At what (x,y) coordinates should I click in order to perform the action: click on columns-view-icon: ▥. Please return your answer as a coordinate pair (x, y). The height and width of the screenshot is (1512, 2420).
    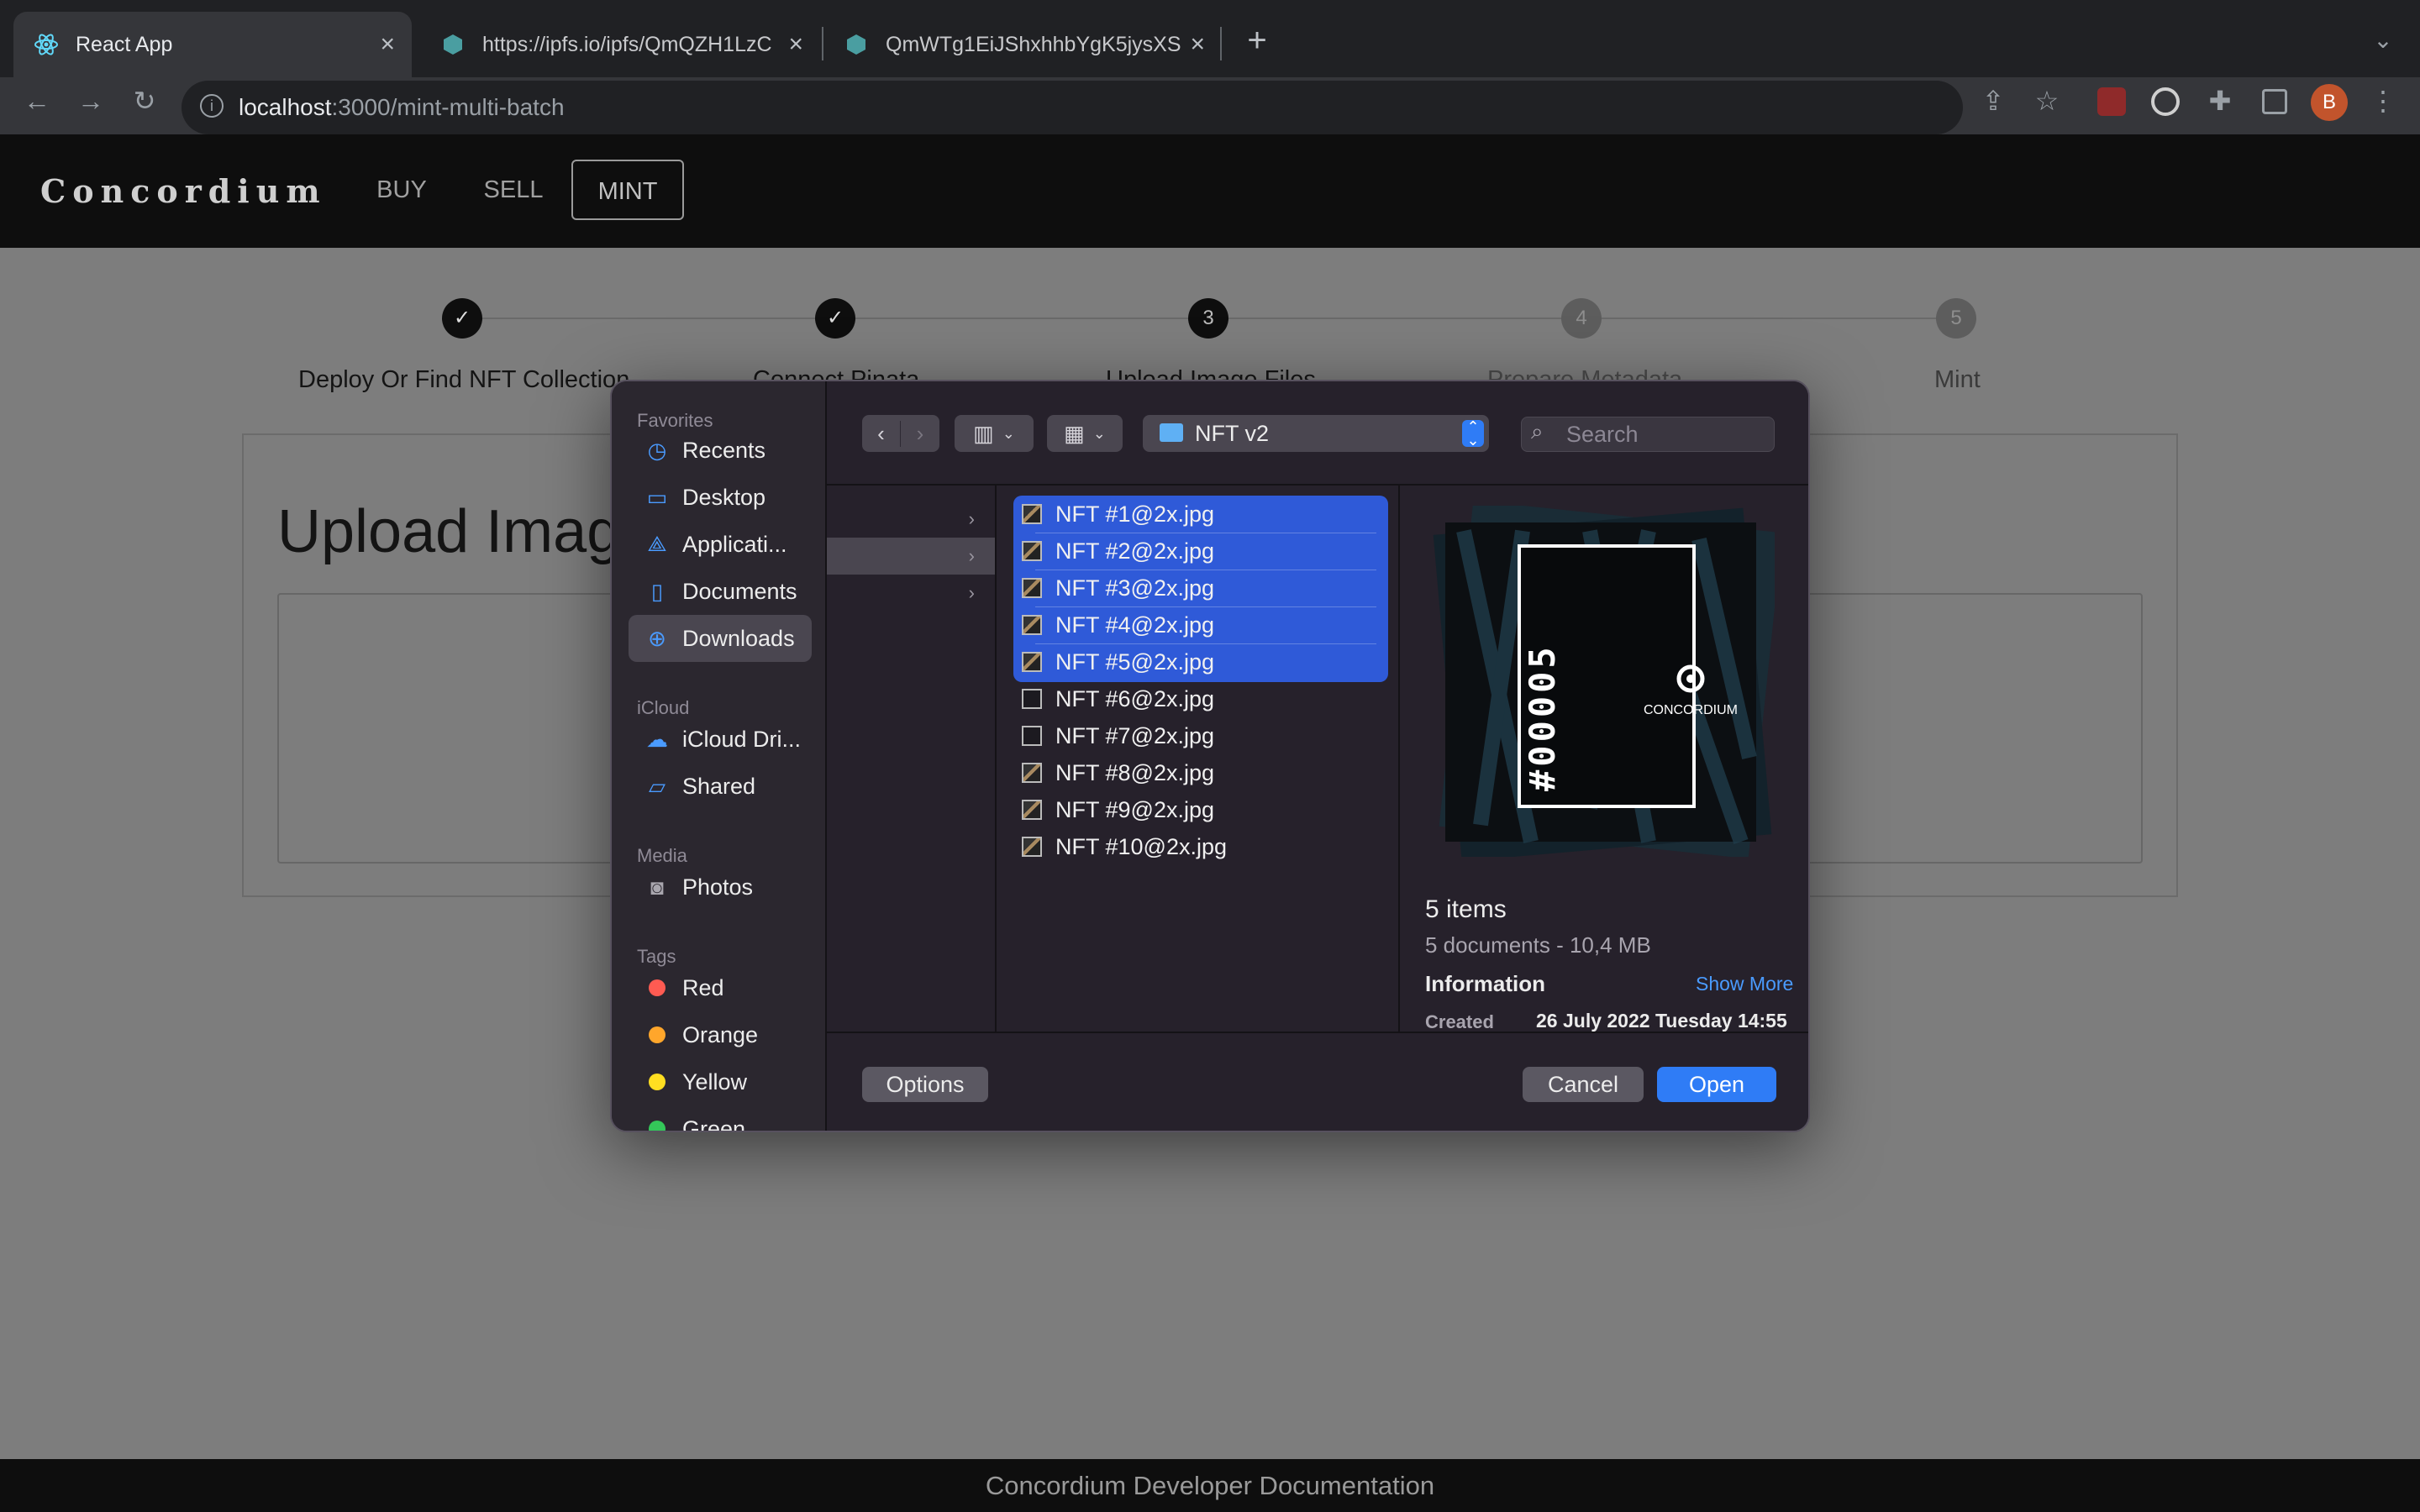
    Looking at the image, I should click on (984, 433).